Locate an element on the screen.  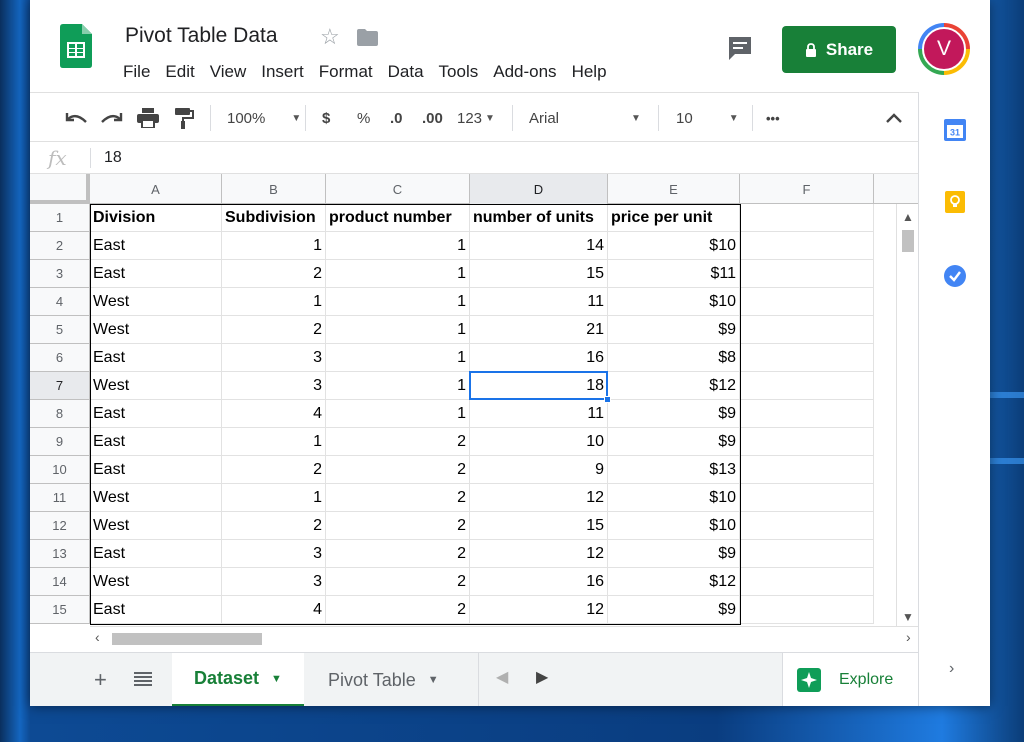
formula-input: 18 is located at coordinates (113, 158).